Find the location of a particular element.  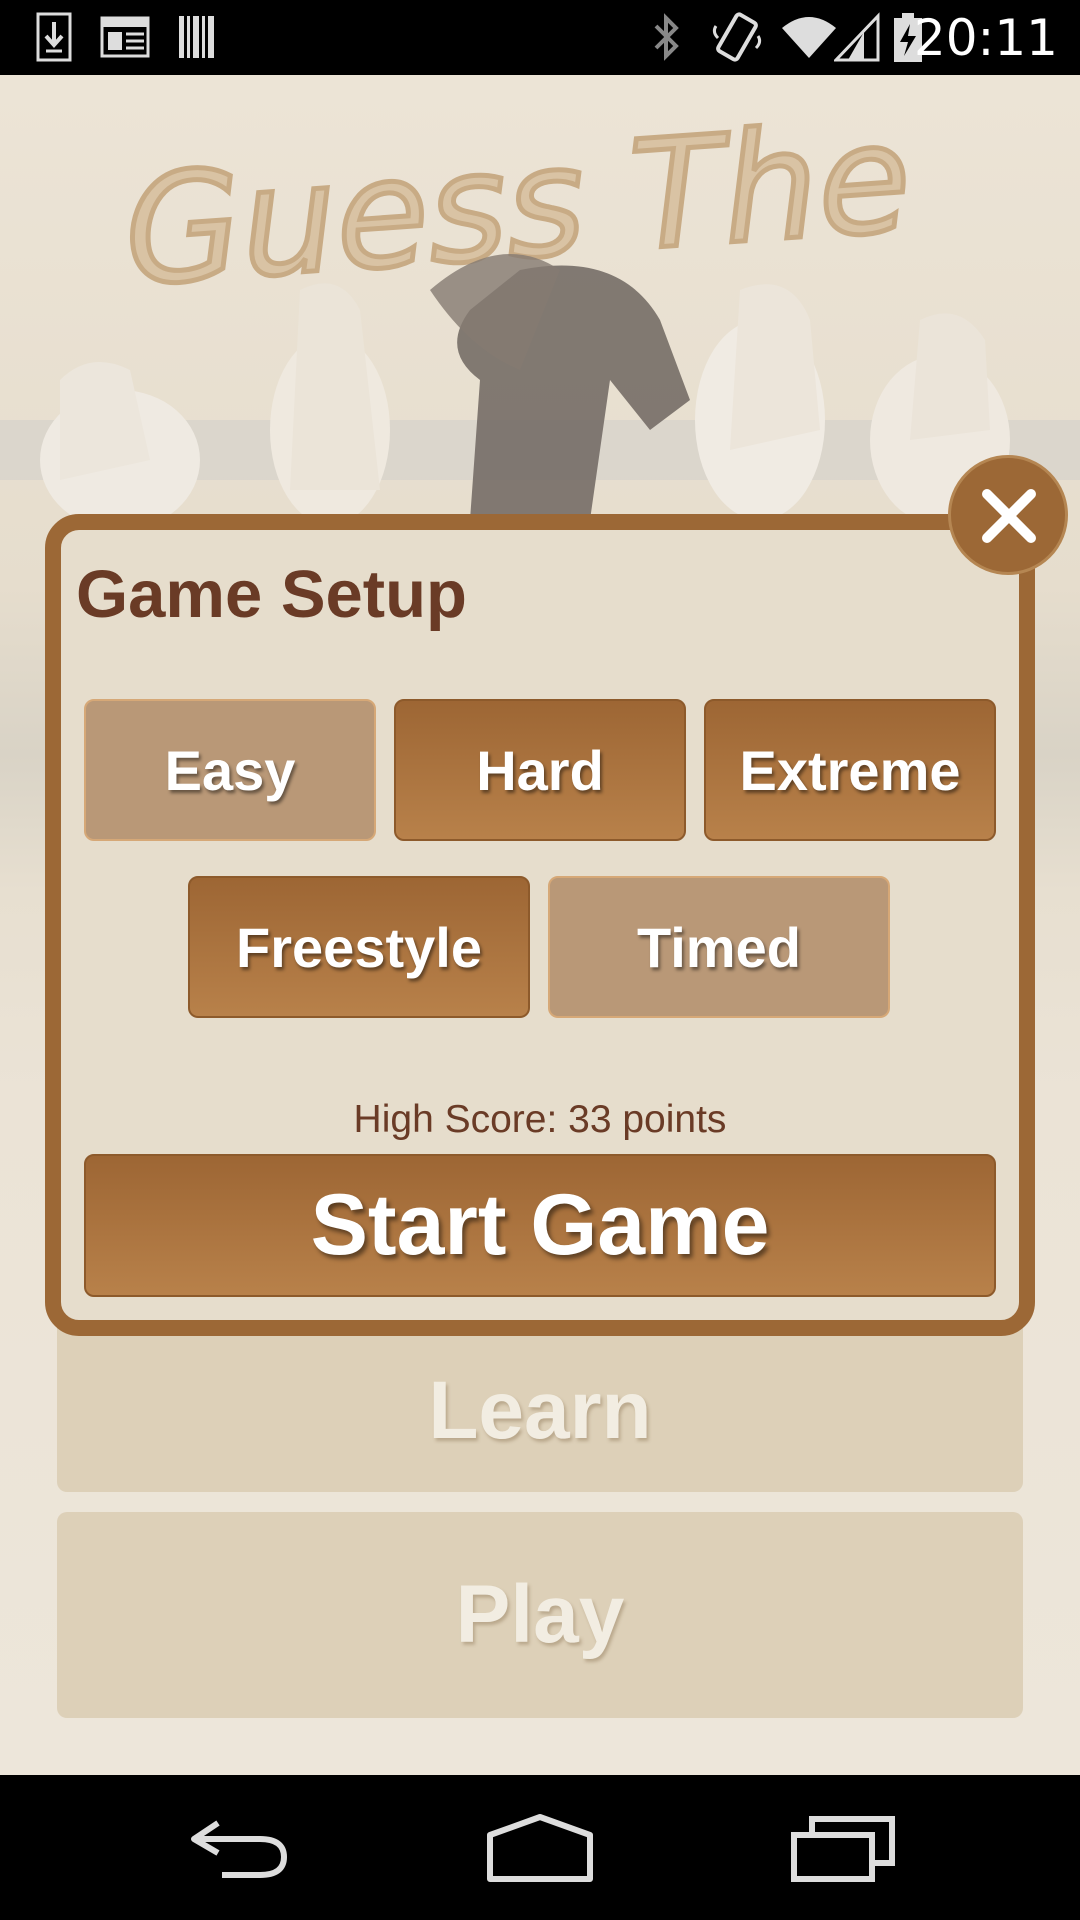

barcode-icon is located at coordinates (196, 37).